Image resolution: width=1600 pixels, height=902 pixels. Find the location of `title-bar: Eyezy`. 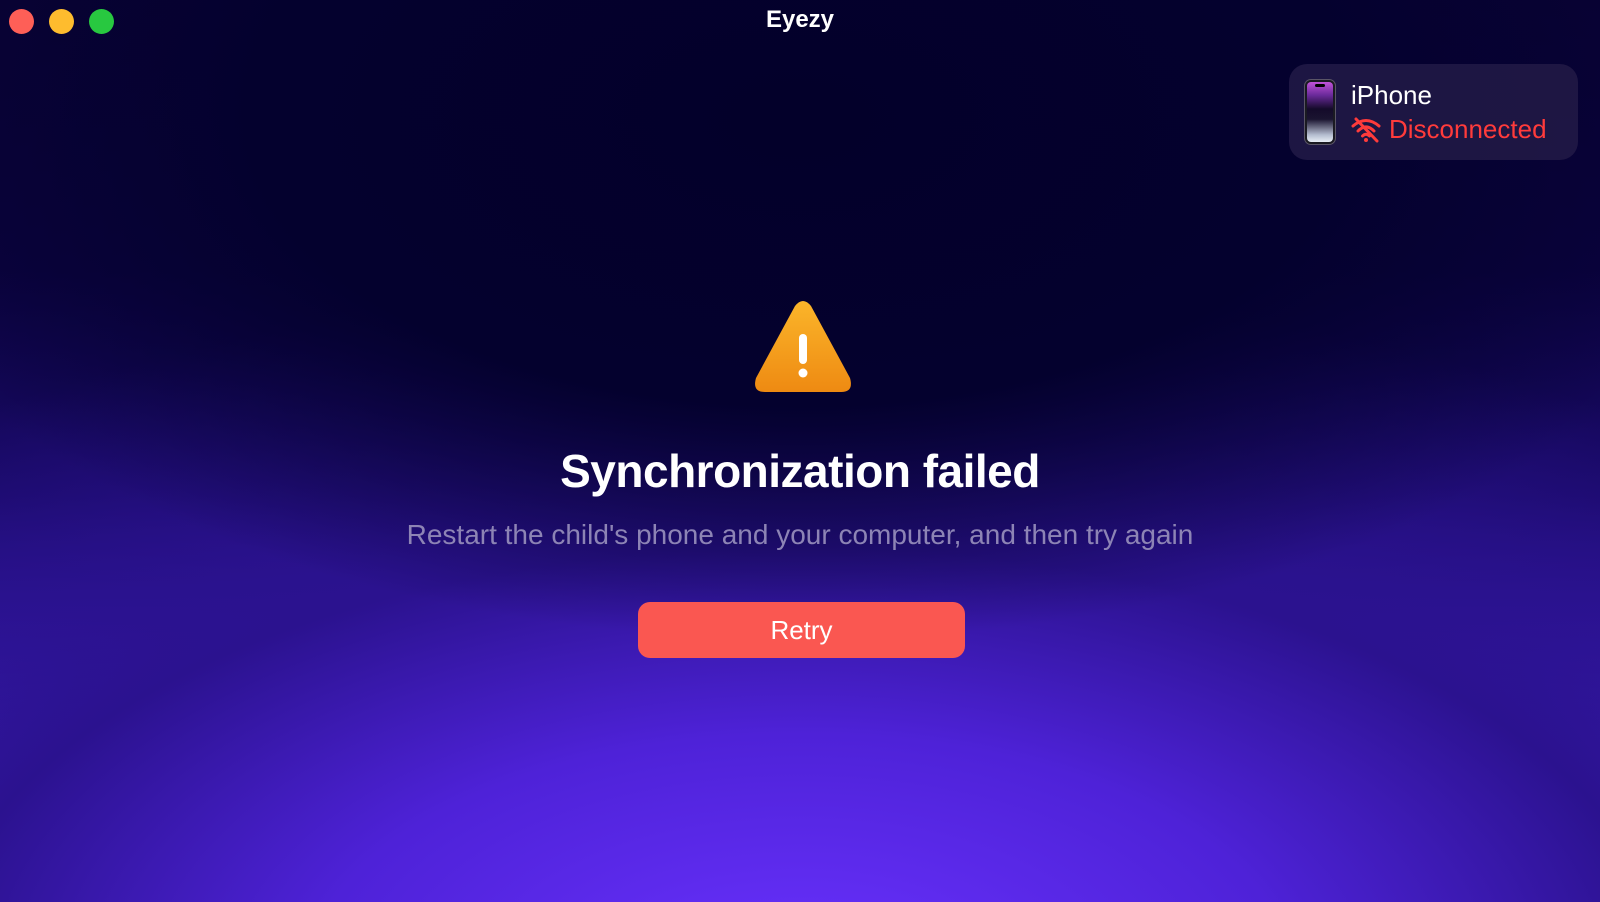

title-bar: Eyezy is located at coordinates (800, 21).